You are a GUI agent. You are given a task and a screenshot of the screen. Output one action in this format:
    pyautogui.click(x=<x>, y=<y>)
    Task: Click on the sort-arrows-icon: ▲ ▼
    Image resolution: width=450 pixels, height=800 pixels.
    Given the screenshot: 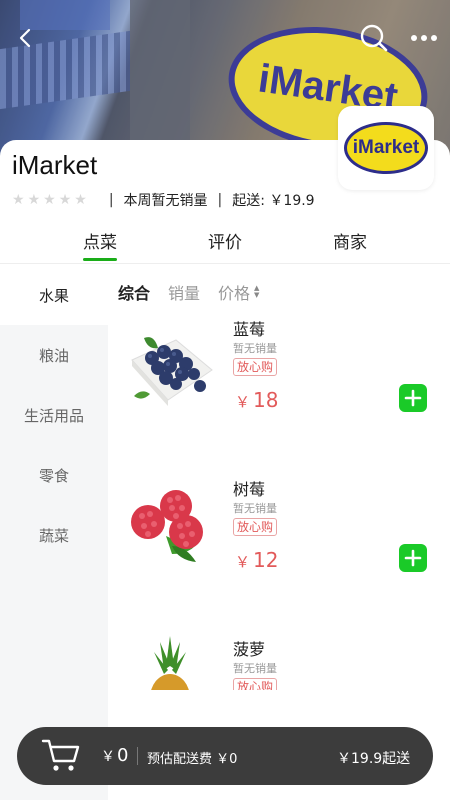 What is the action you would take?
    pyautogui.click(x=257, y=291)
    